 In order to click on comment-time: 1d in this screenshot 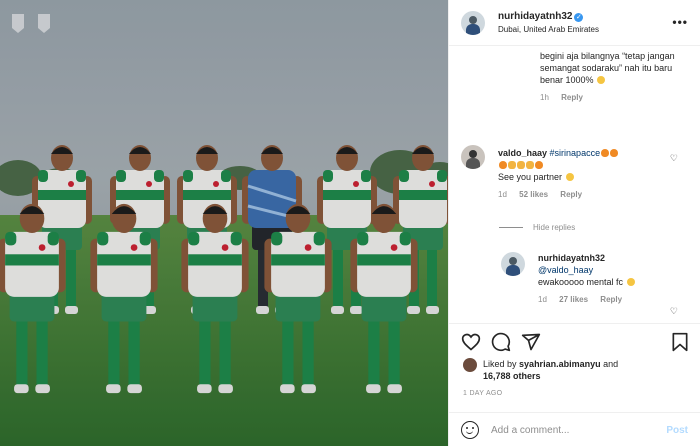, I will do `click(502, 194)`.